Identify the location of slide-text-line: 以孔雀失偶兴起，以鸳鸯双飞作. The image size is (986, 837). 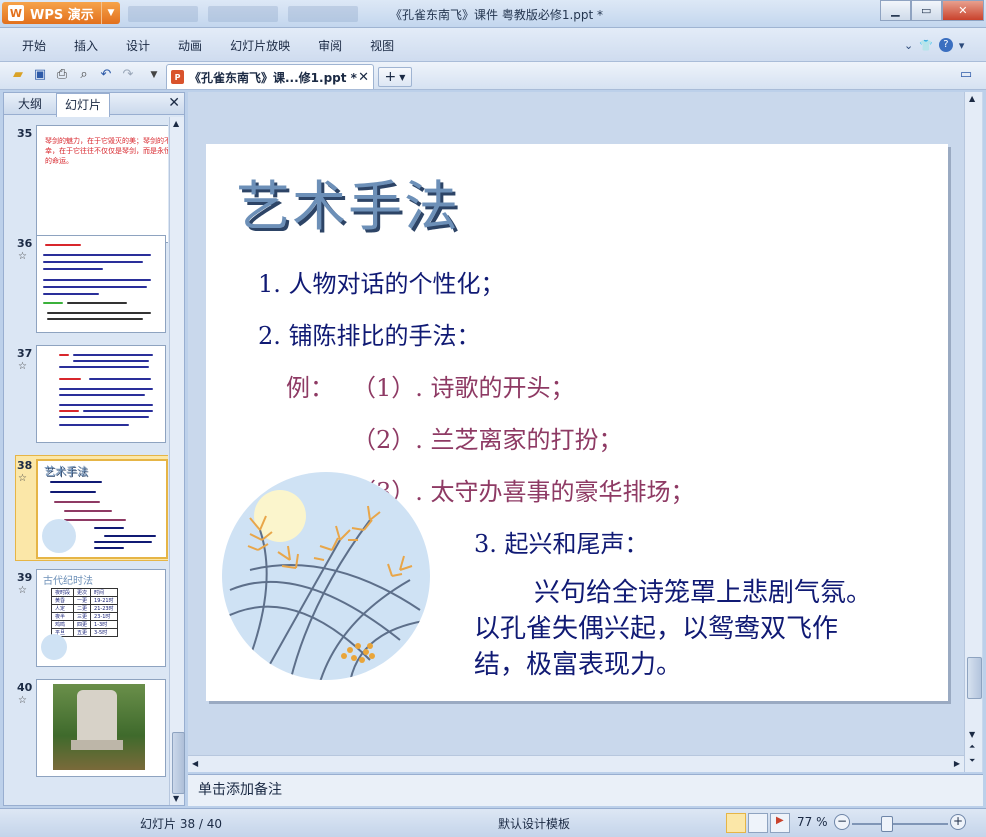
(656, 626).